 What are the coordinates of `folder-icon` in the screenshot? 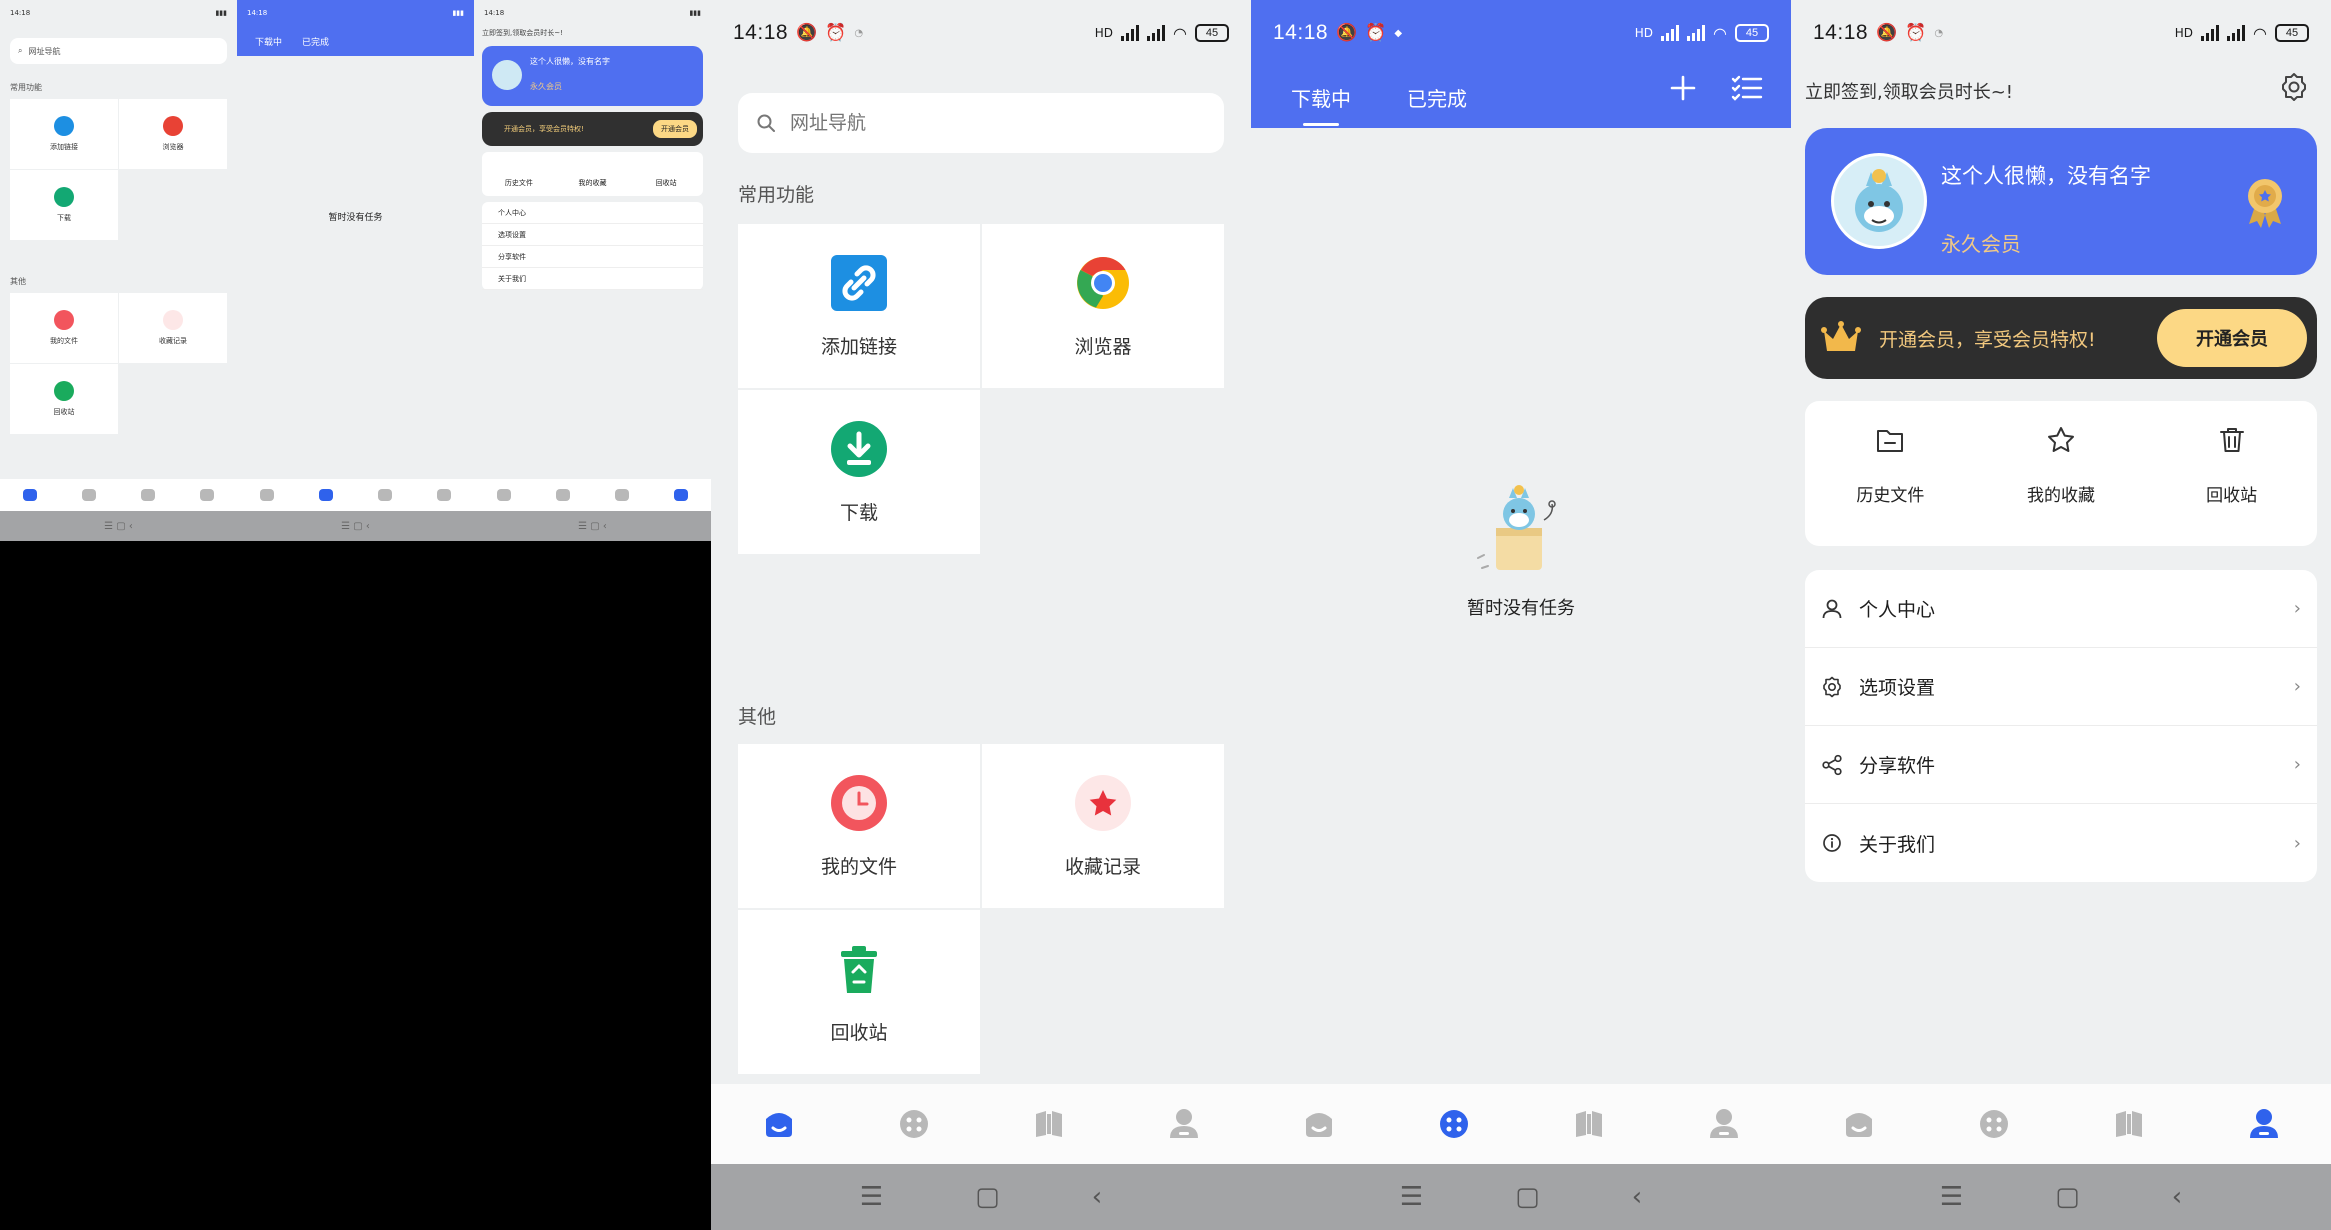 It's located at (1890, 441).